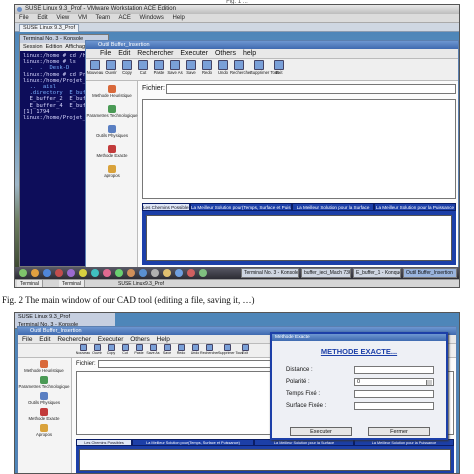 This screenshot has height=474, width=474. Describe the element at coordinates (111, 67) in the screenshot. I see `toolbar-ouvrir-button: Ouvrir` at that location.